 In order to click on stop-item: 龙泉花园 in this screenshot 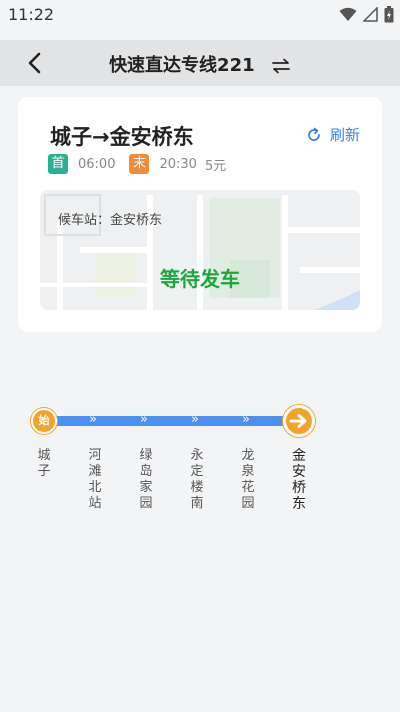, I will do `click(248, 480)`.